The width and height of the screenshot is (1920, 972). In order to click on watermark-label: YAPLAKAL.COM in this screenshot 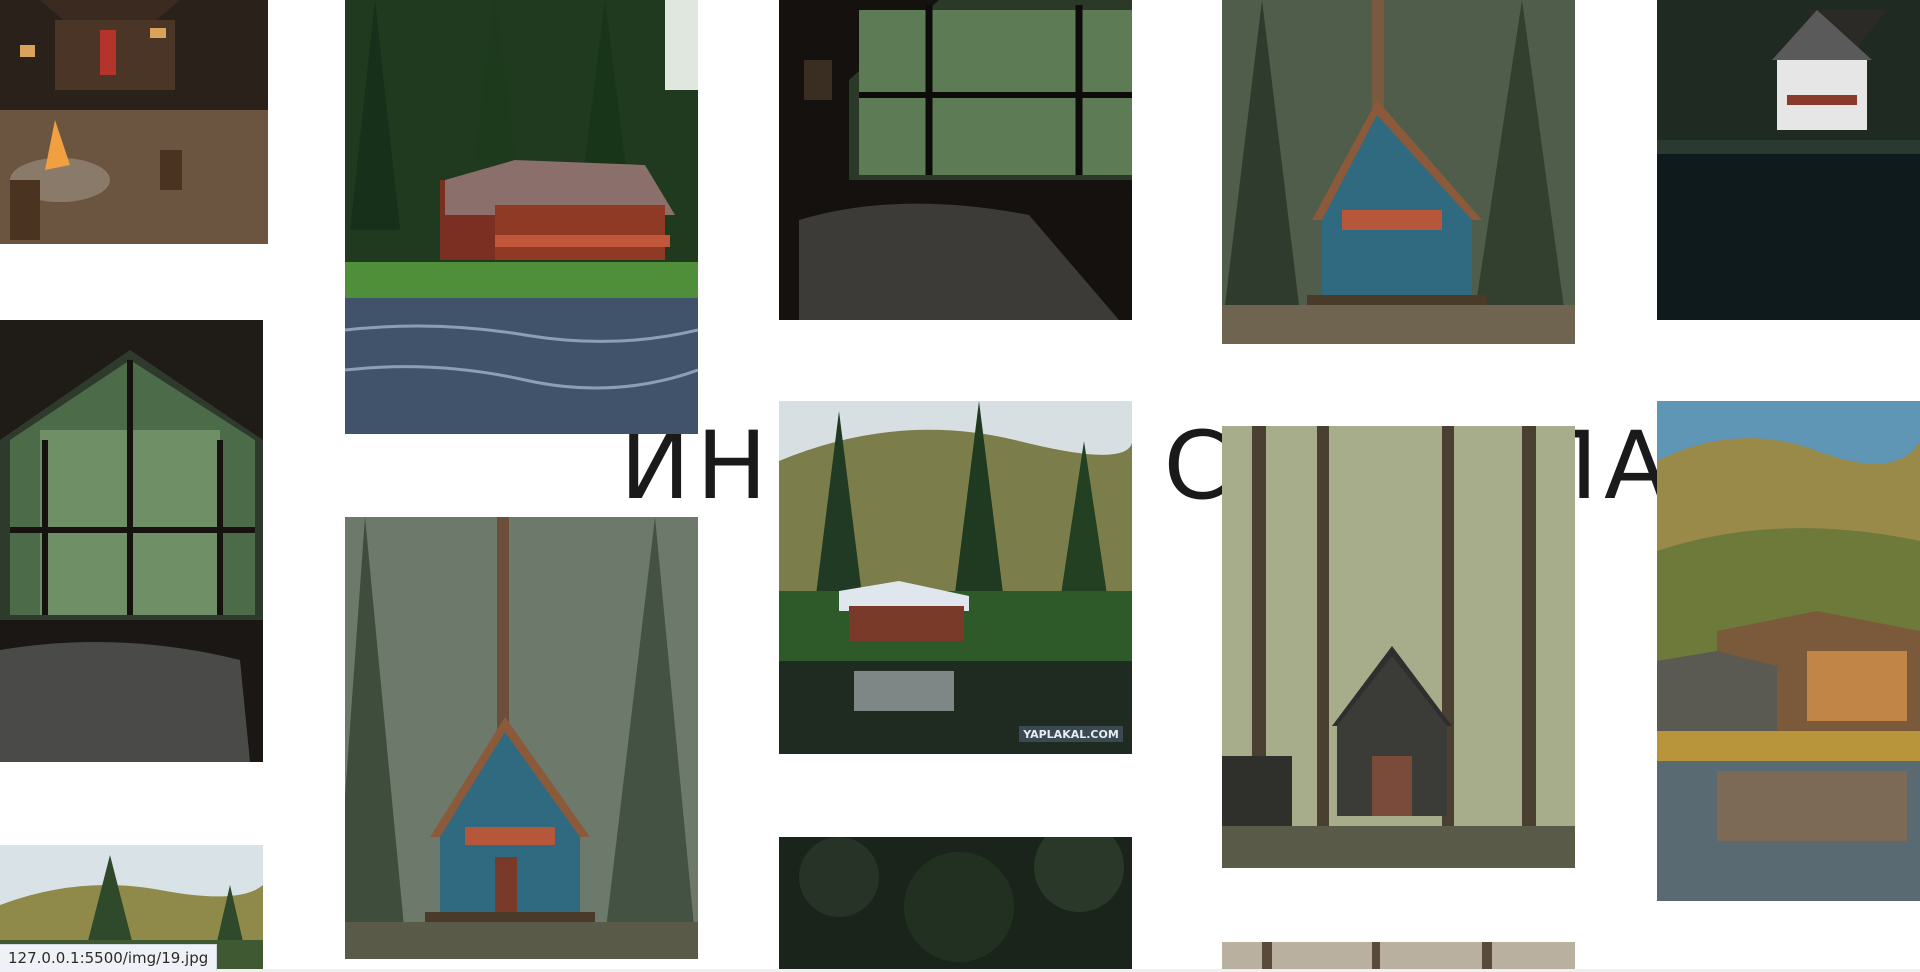, I will do `click(1070, 734)`.